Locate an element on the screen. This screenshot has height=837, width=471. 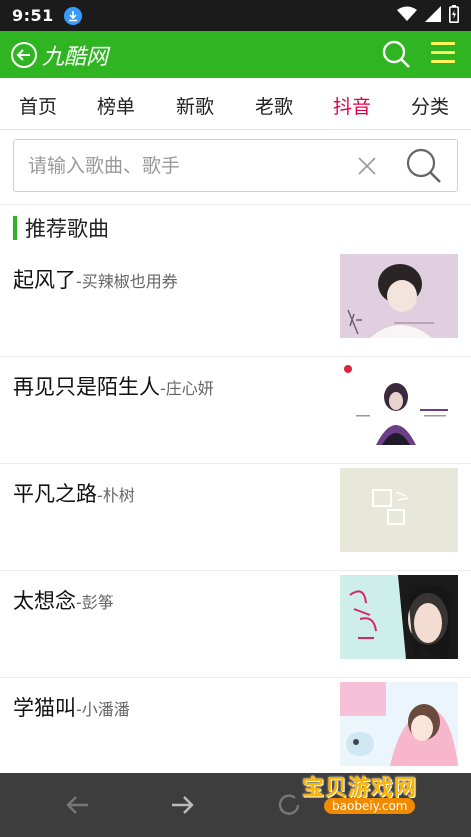
section-header: 推荐歌曲 is located at coordinates (61, 228).